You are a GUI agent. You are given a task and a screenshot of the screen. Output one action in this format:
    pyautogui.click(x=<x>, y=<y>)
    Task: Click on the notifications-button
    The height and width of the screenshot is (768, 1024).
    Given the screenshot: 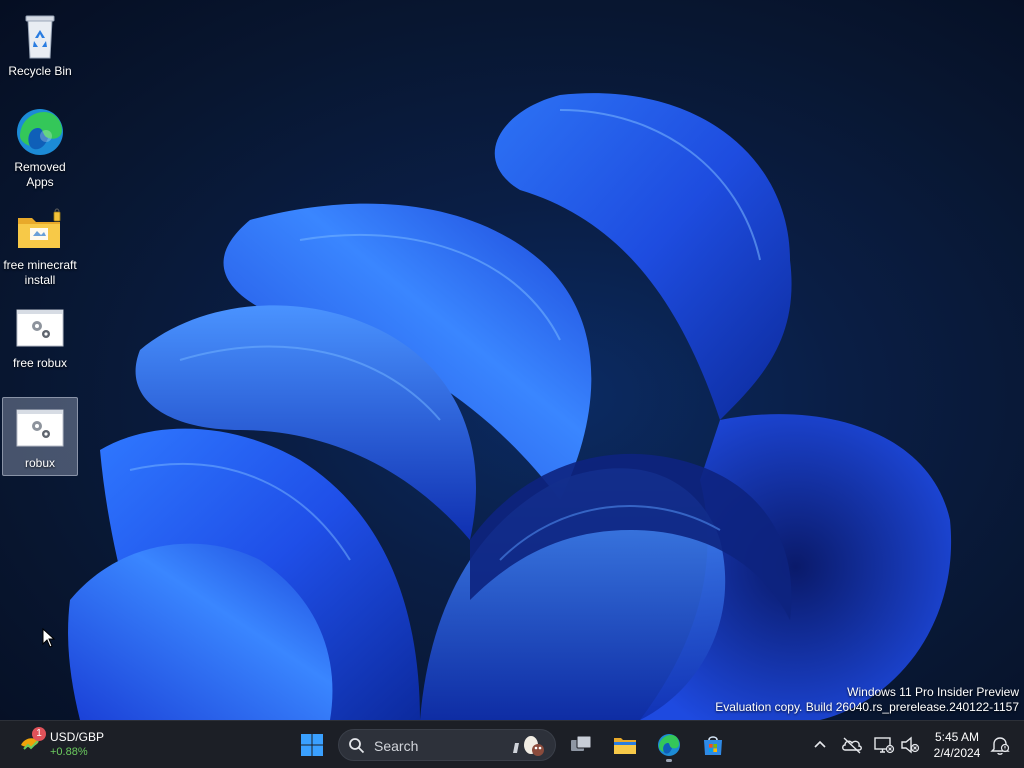 What is the action you would take?
    pyautogui.click(x=1000, y=745)
    